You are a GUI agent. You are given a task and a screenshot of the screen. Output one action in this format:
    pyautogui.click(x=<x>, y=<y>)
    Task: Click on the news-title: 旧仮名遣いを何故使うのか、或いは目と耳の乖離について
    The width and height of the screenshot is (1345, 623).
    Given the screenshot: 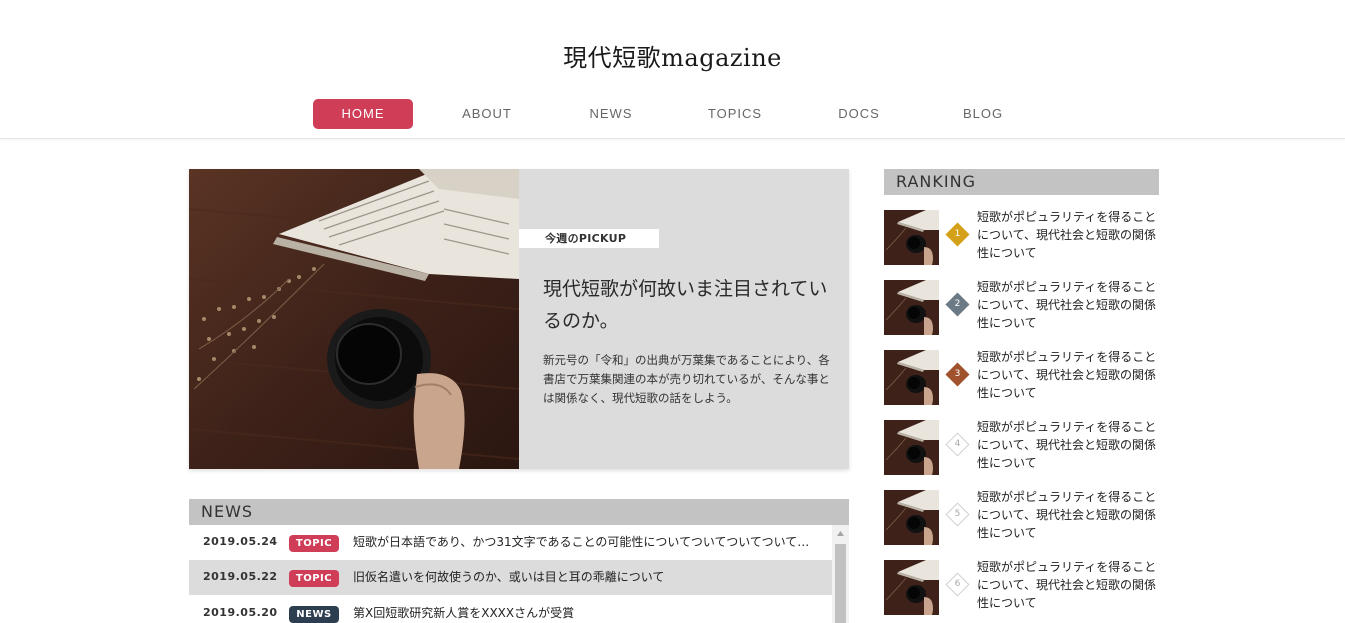 What is the action you would take?
    pyautogui.click(x=585, y=577)
    